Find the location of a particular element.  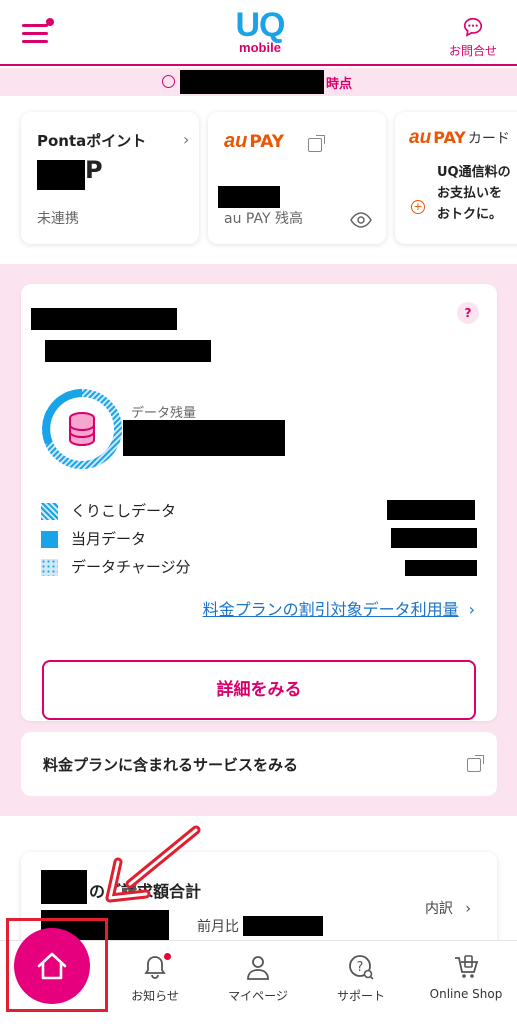

discount-data-link: 料金プランの割引対象データ利用量 › is located at coordinates (339, 608).